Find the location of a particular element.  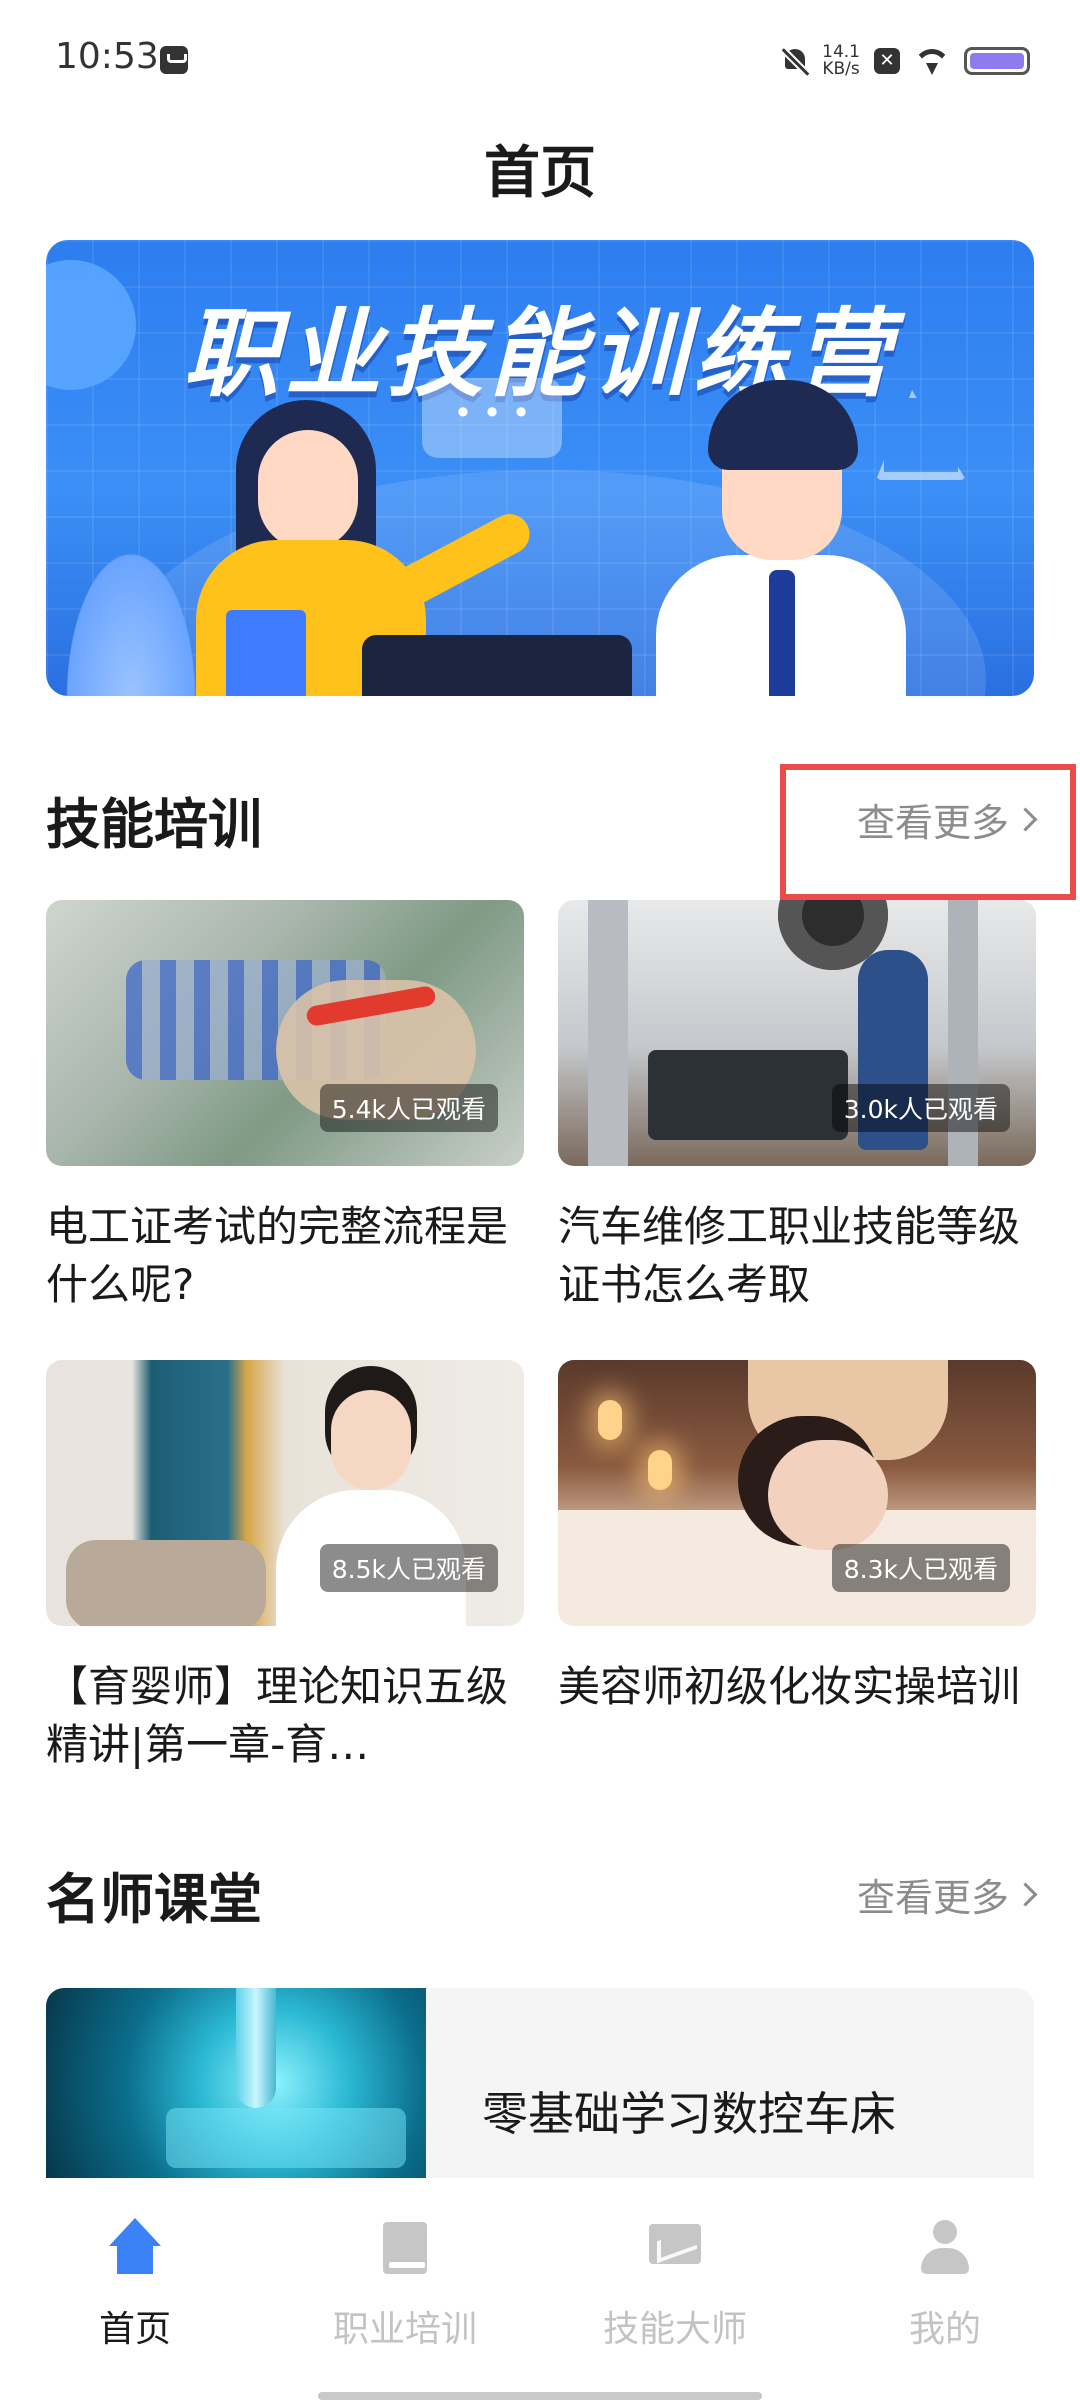

network-speed: 14.1 KB/s is located at coordinates (841, 61).